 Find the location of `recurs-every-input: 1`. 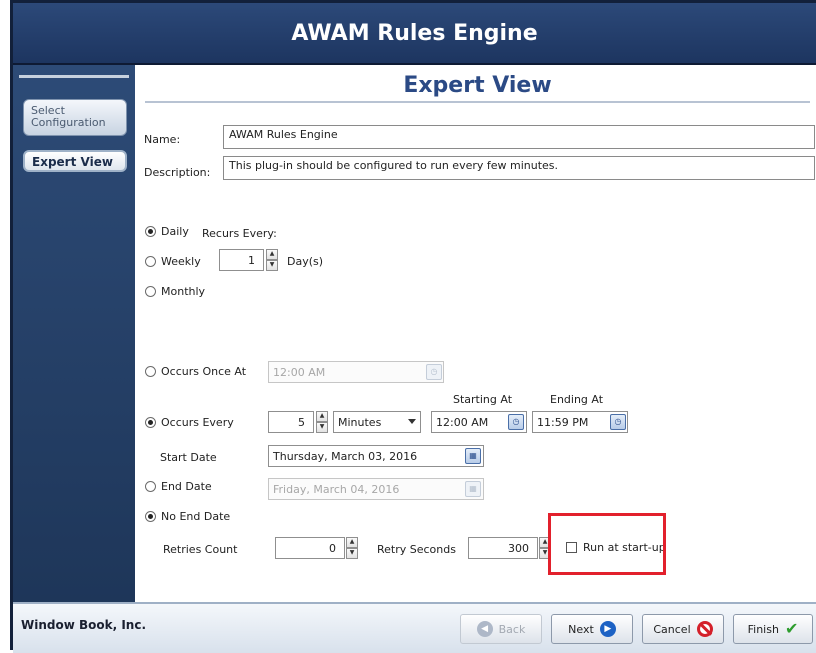

recurs-every-input: 1 is located at coordinates (241, 260).